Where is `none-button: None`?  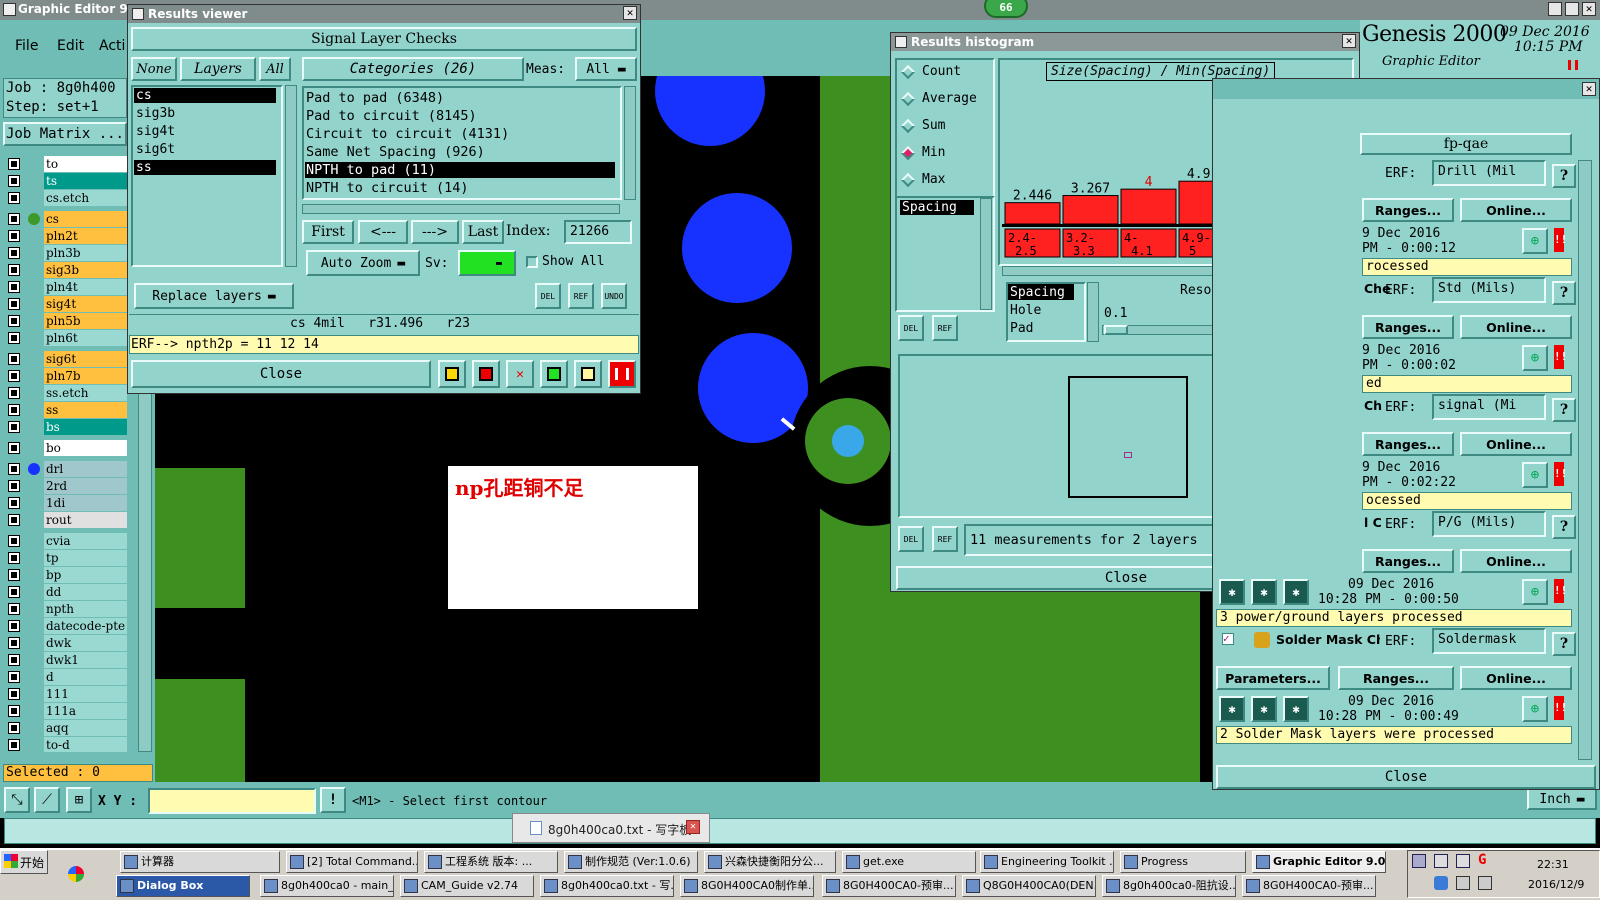
none-button: None is located at coordinates (154, 69).